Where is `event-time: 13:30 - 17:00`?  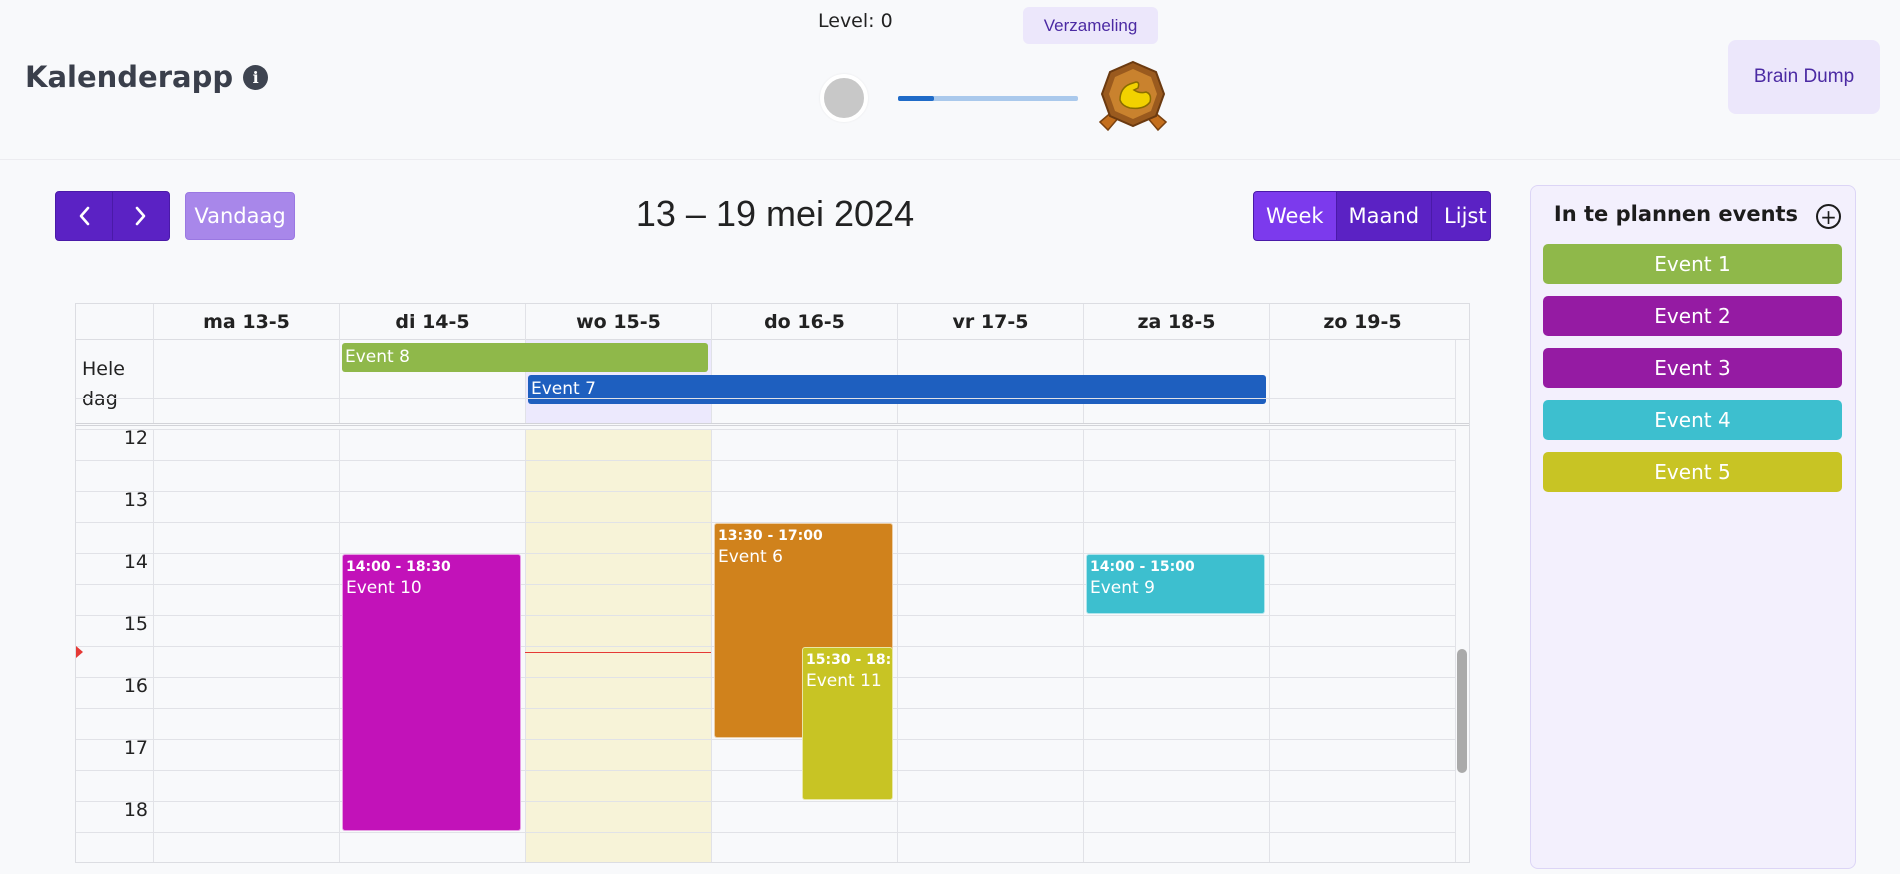
event-time: 13:30 - 17:00 is located at coordinates (770, 536).